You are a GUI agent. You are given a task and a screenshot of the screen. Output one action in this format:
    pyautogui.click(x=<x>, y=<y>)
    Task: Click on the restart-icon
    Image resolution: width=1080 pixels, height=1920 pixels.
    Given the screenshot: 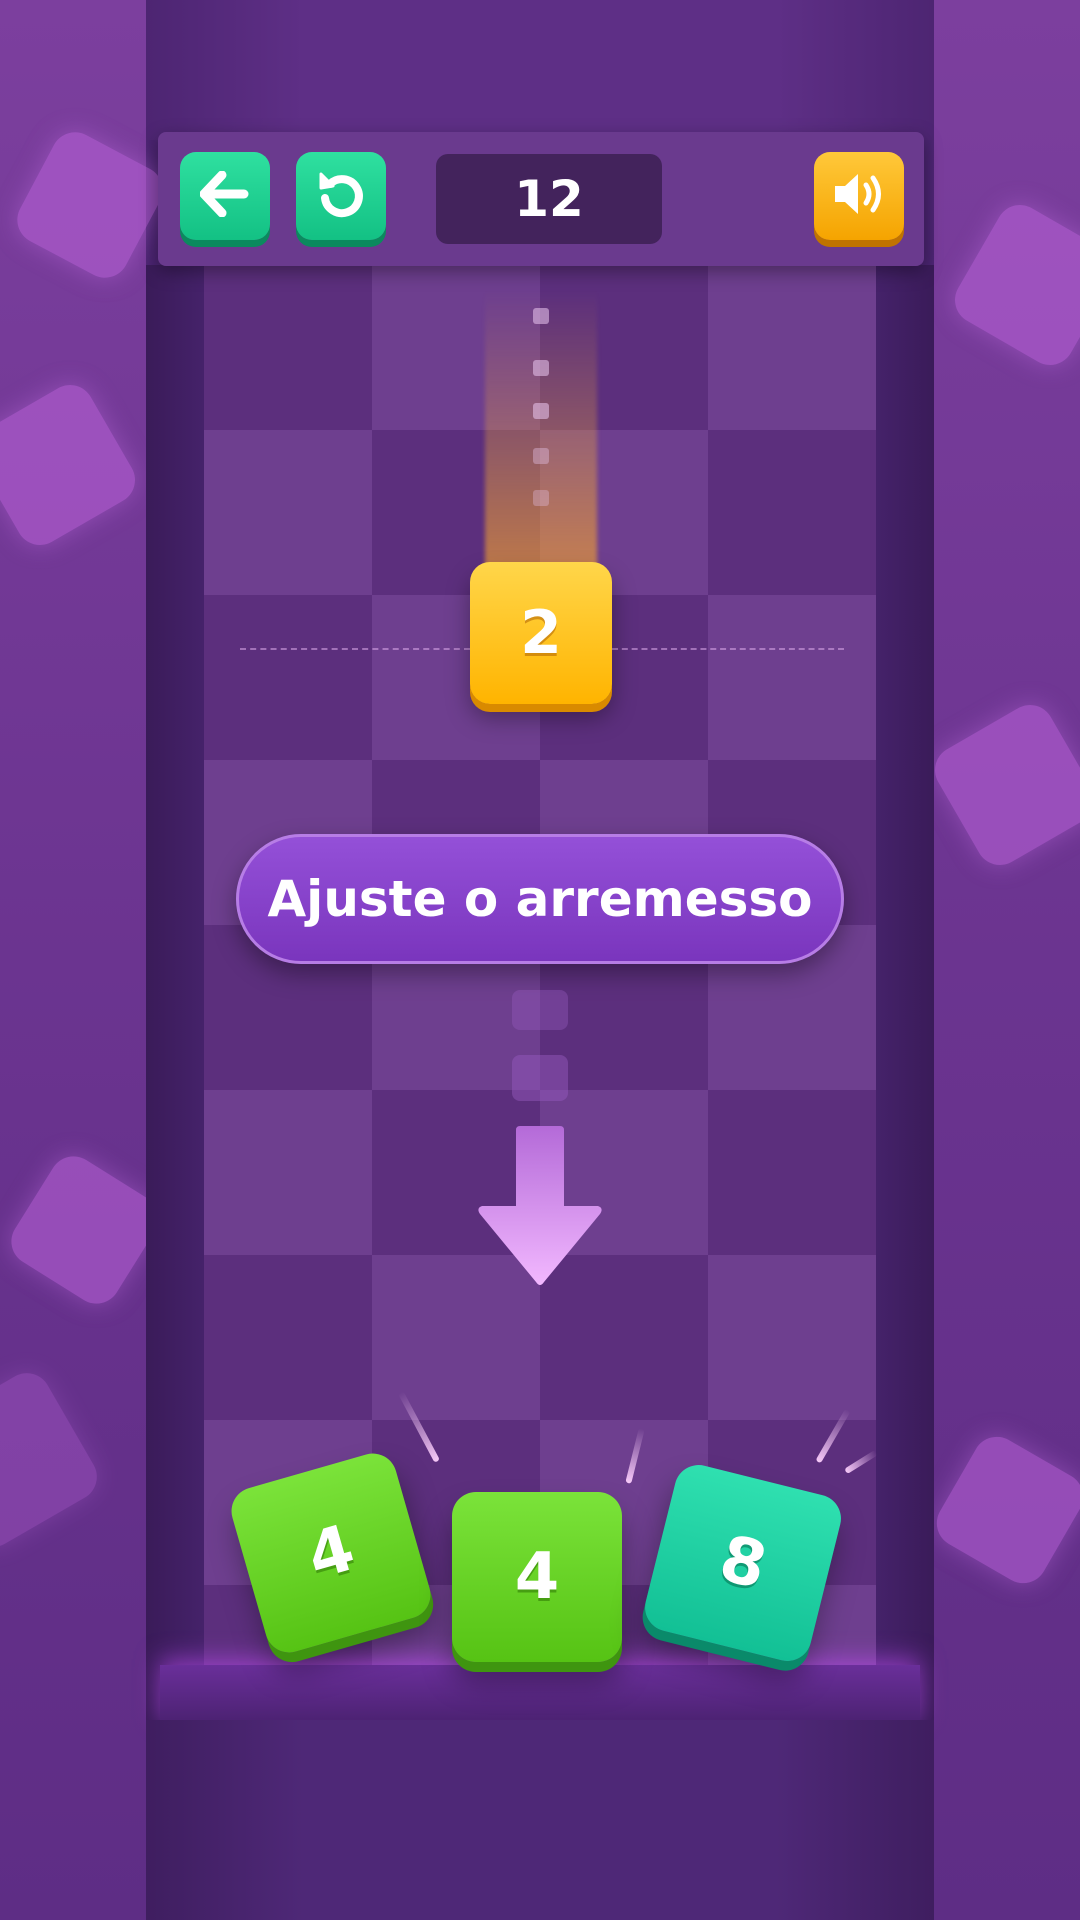 What is the action you would take?
    pyautogui.click(x=341, y=196)
    